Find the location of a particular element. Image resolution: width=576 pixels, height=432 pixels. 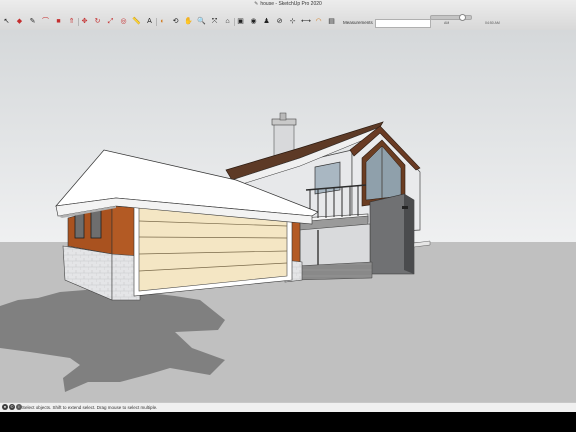

eraser-icon: ◆ is located at coordinates (19, 21).